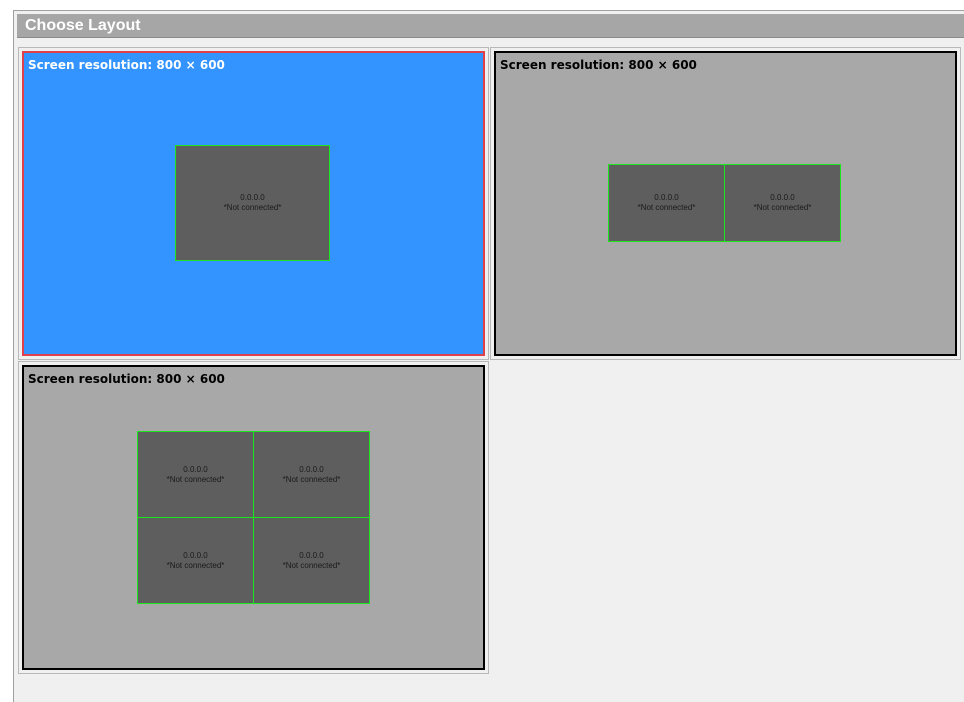 Image resolution: width=964 pixels, height=702 pixels. Describe the element at coordinates (490, 26) in the screenshot. I see `title-bar: Choose Layout` at that location.